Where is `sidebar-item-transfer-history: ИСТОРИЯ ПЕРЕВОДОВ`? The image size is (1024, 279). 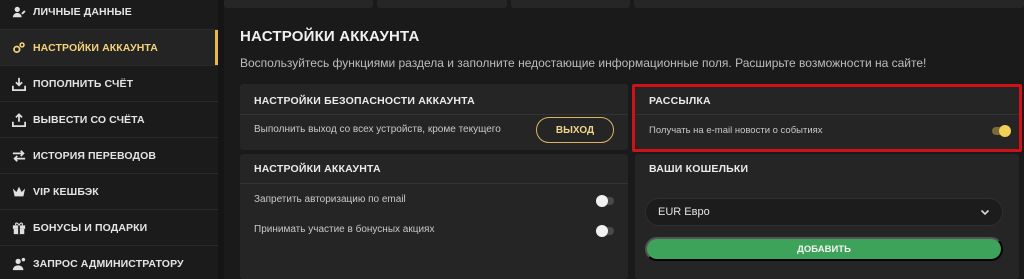 sidebar-item-transfer-history: ИСТОРИЯ ПЕРЕВОДОВ is located at coordinates (109, 156).